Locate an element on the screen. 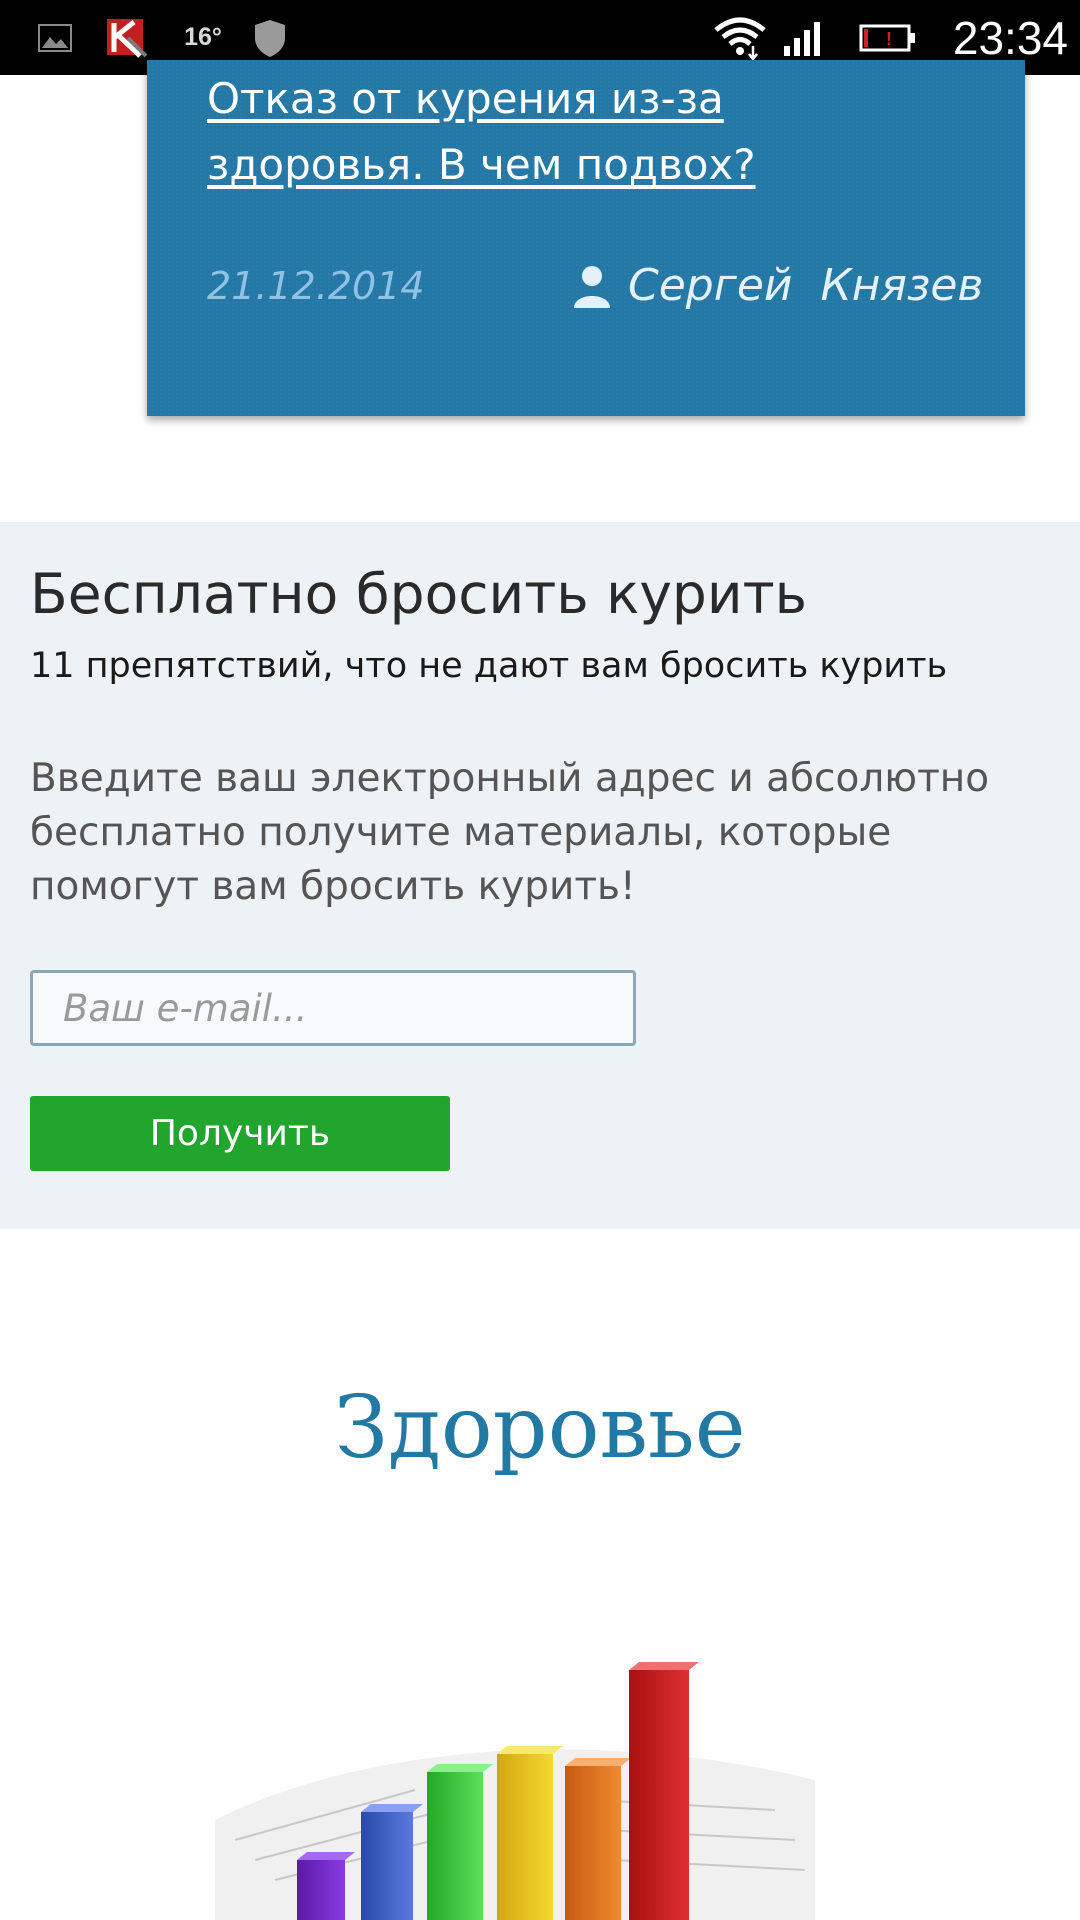 This screenshot has width=1080, height=1920. email-field is located at coordinates (333, 1008).